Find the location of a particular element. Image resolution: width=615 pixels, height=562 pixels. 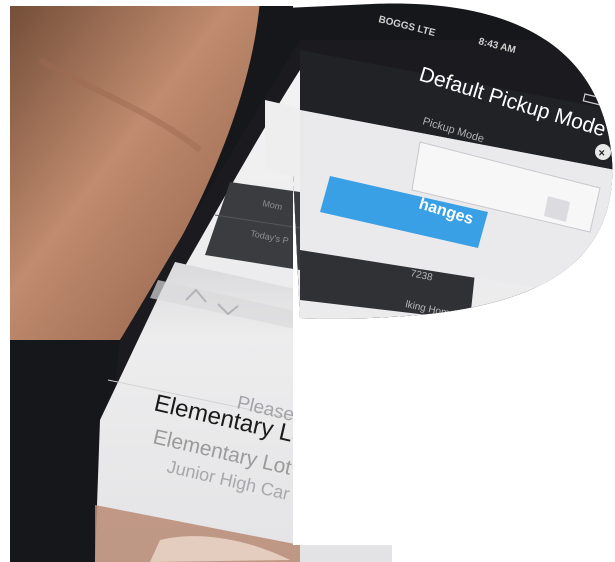

close-icon: × is located at coordinates (603, 152).